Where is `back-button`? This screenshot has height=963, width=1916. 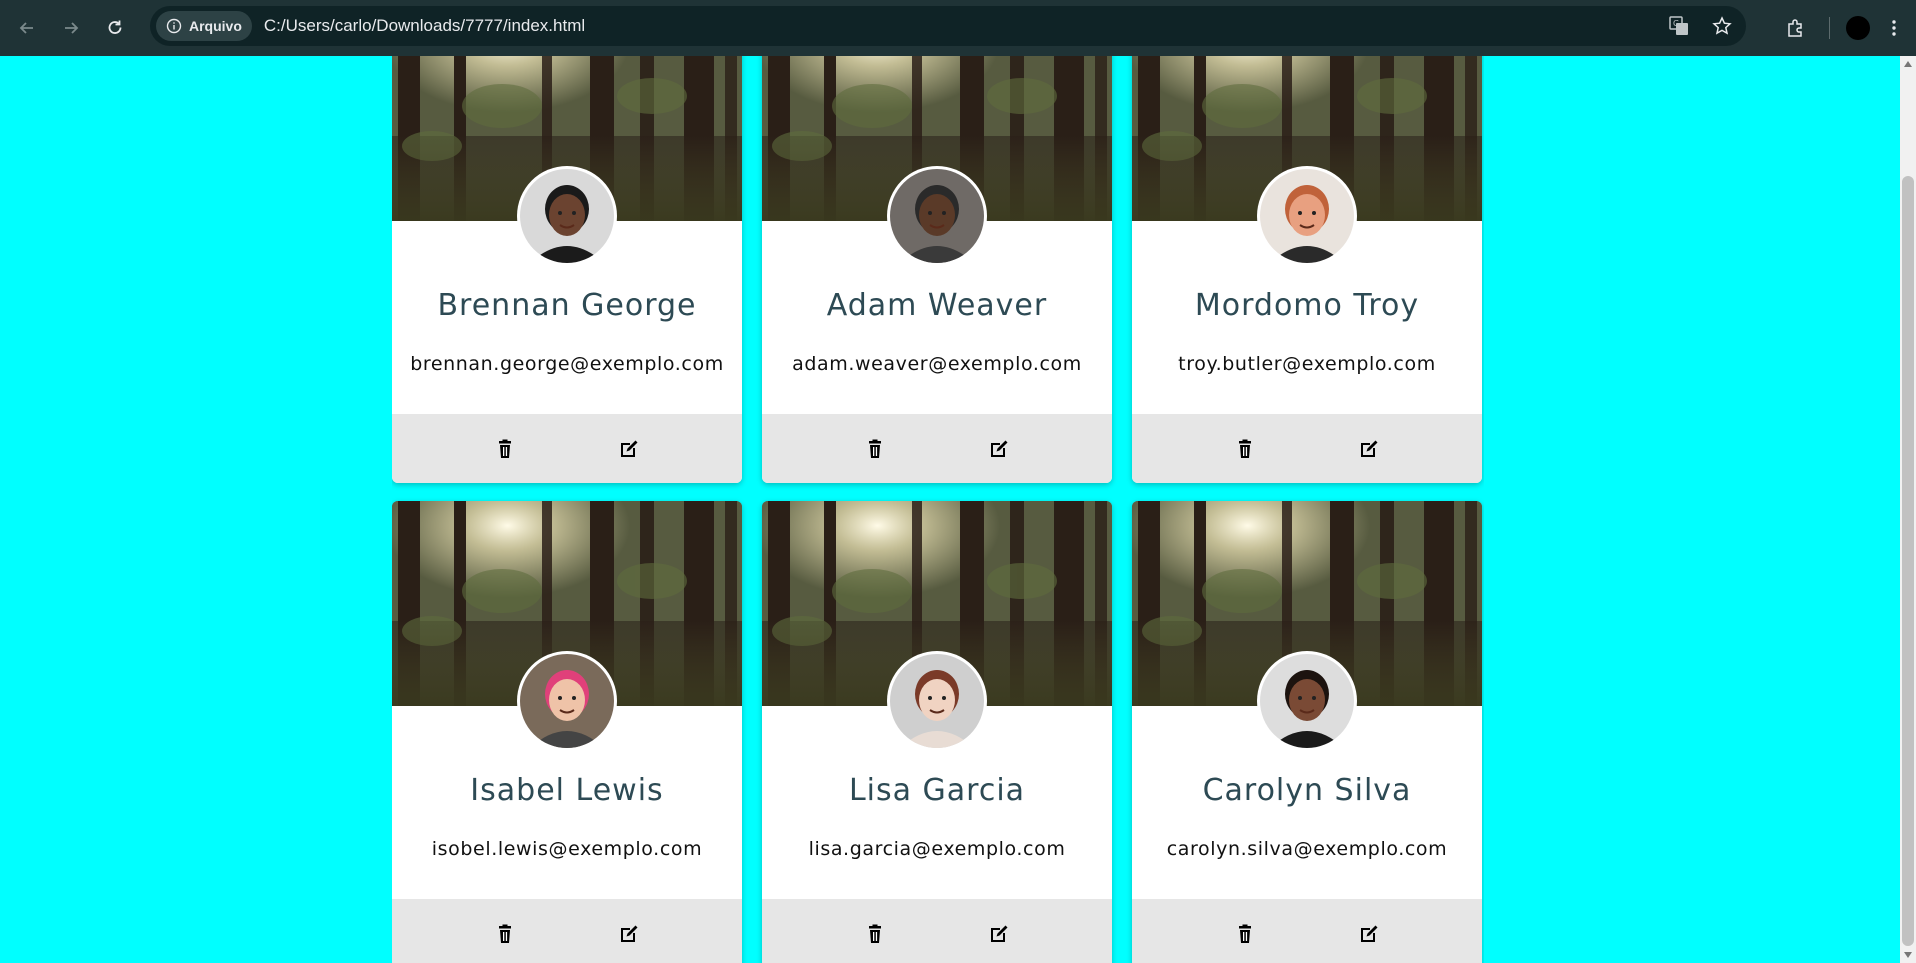
back-button is located at coordinates (27, 28).